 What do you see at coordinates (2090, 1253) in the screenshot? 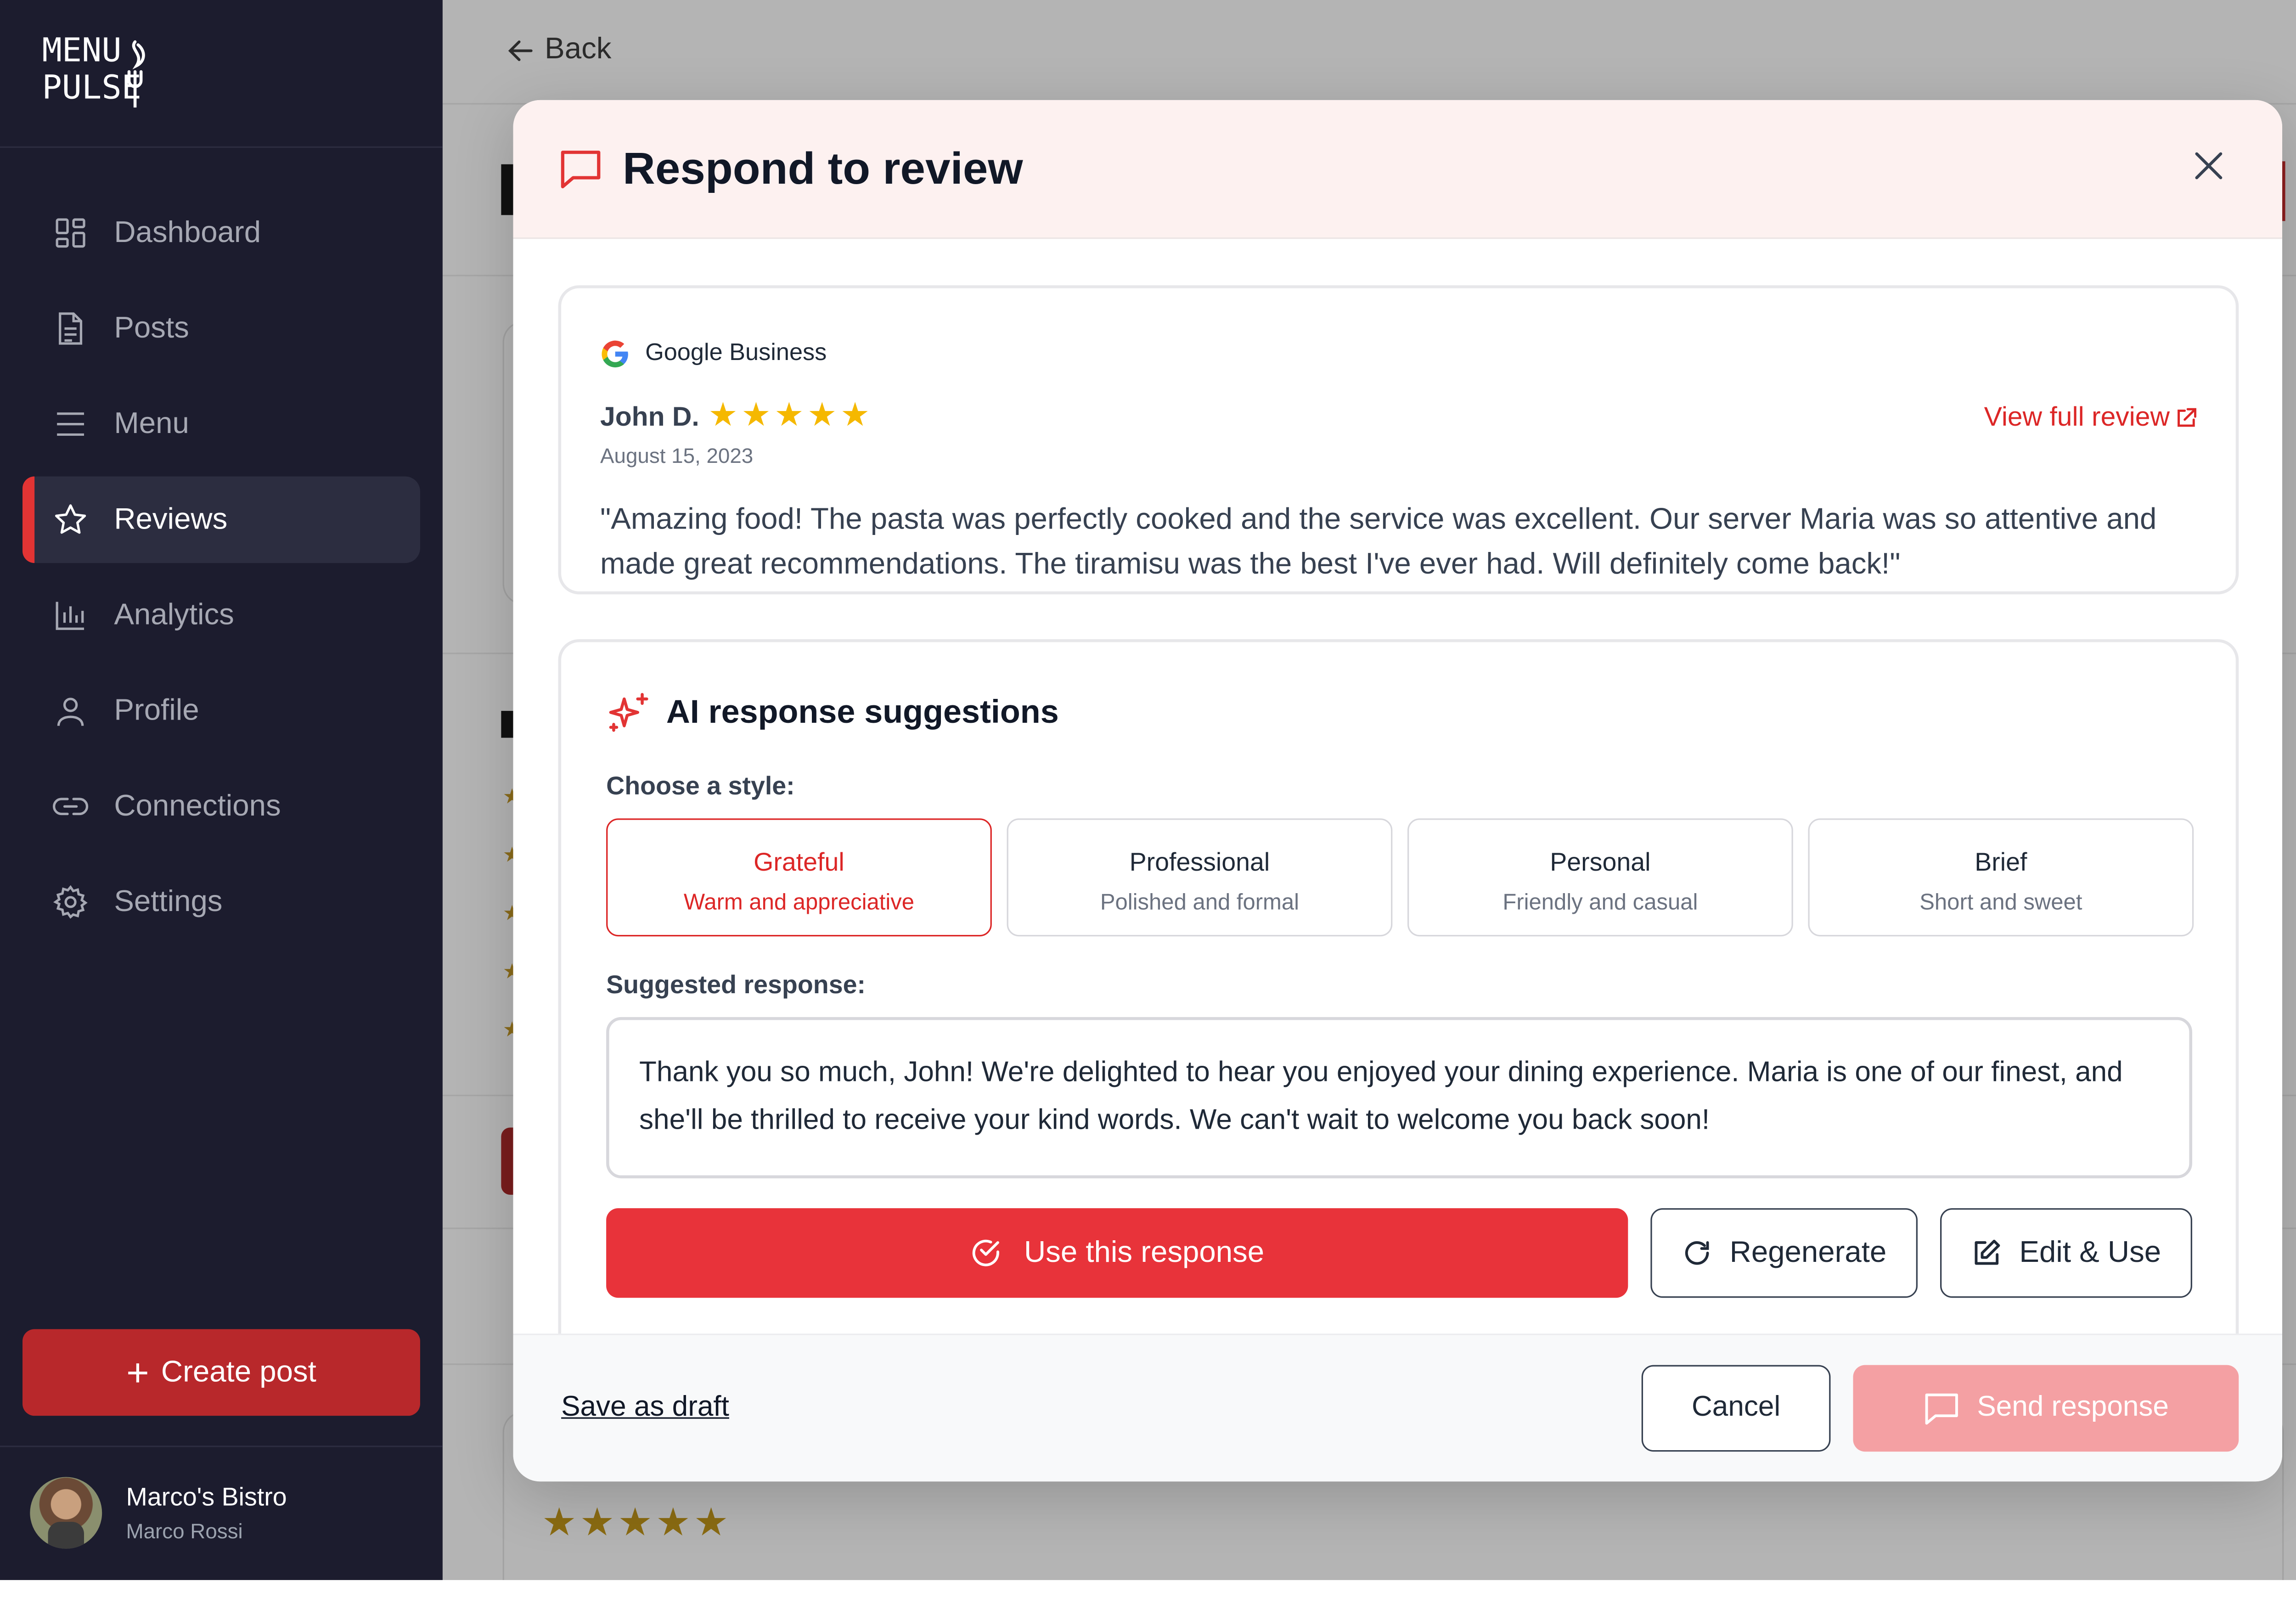
I see `edit-and-use-label: Edit & Use` at bounding box center [2090, 1253].